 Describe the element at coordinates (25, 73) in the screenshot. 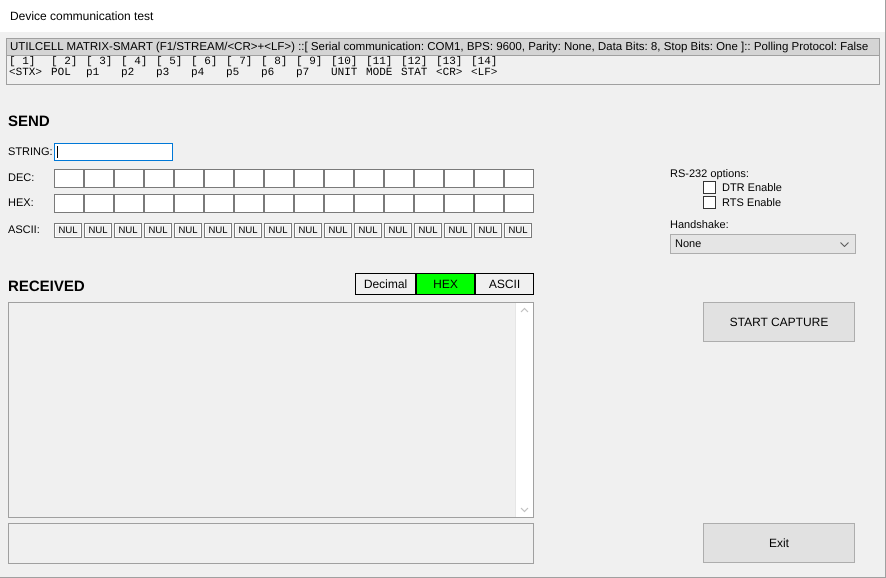

I see `field-label: <STX>` at that location.